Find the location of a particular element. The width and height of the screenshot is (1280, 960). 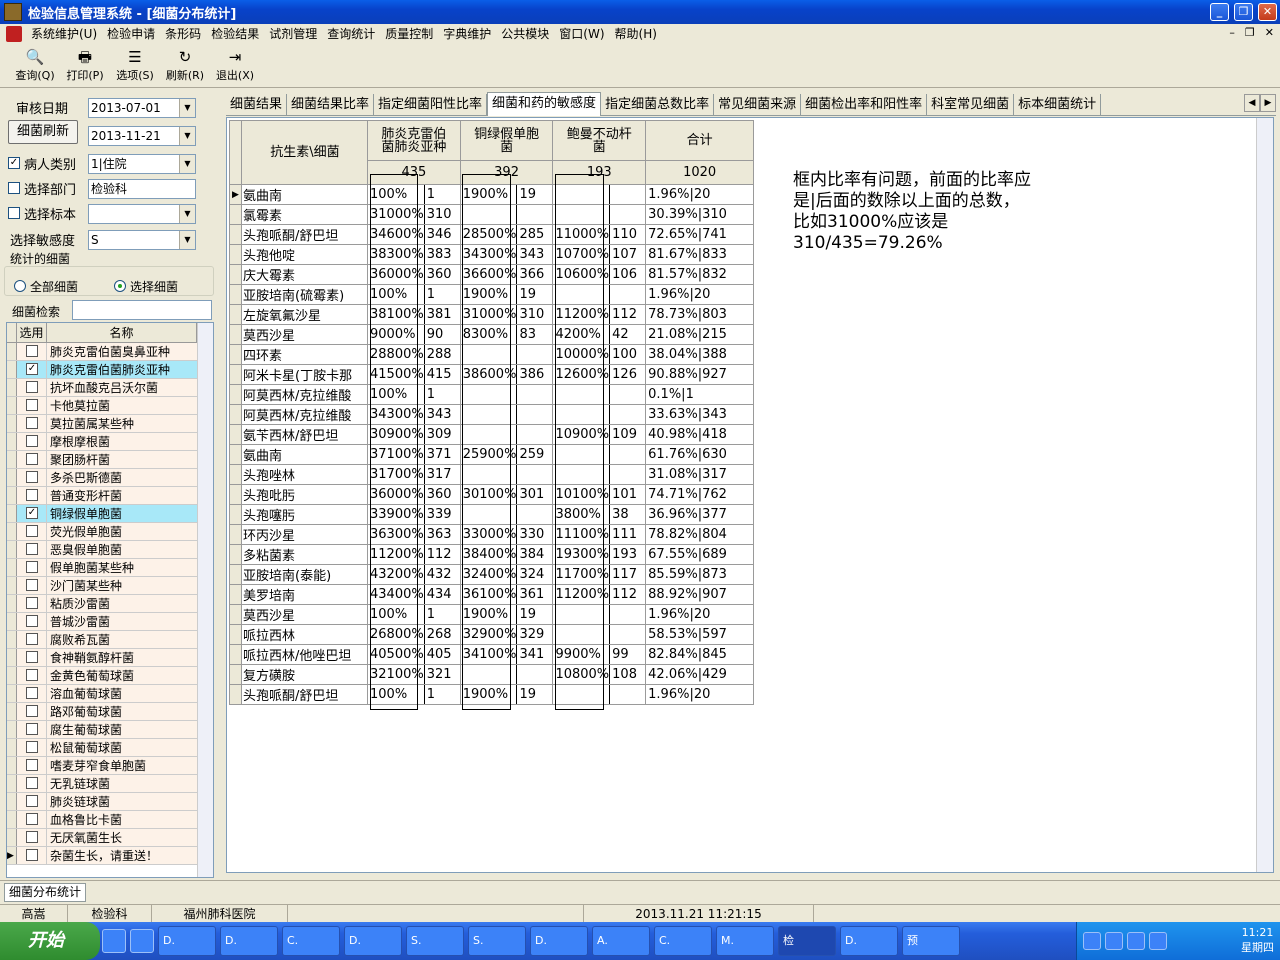

list-item: 恶臭假单胞菌 is located at coordinates (110, 550).